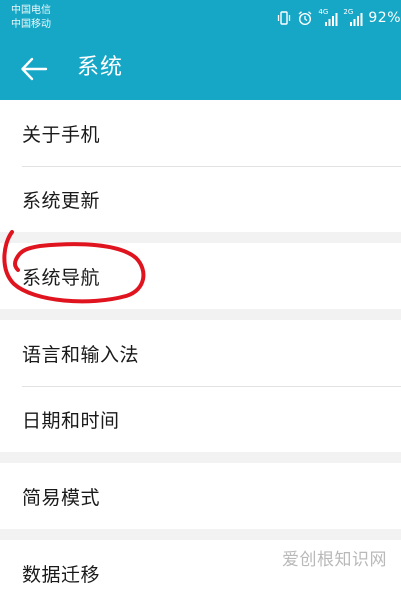  What do you see at coordinates (100, 67) in the screenshot?
I see `page-title: 系统` at bounding box center [100, 67].